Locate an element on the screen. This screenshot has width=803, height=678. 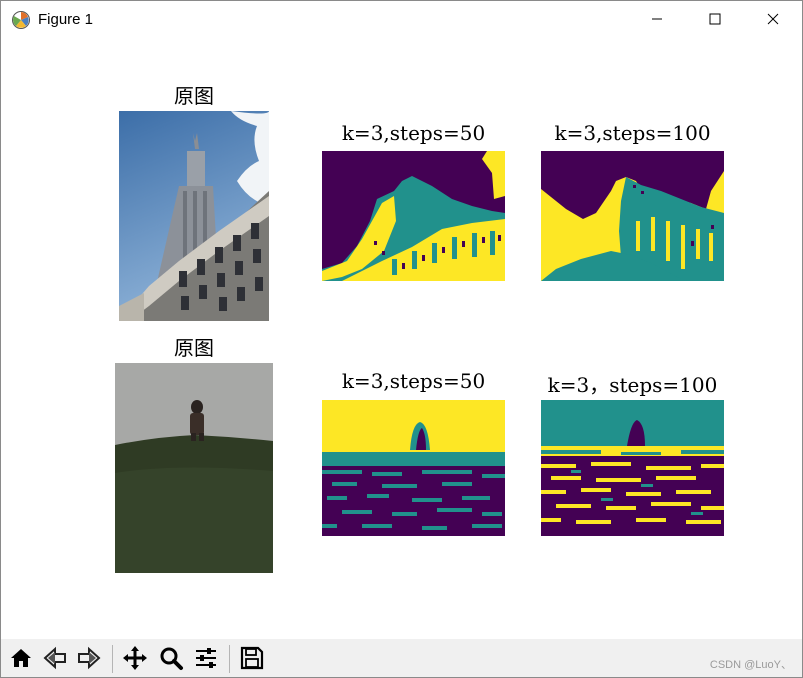
zoom-icon is located at coordinates (171, 660).